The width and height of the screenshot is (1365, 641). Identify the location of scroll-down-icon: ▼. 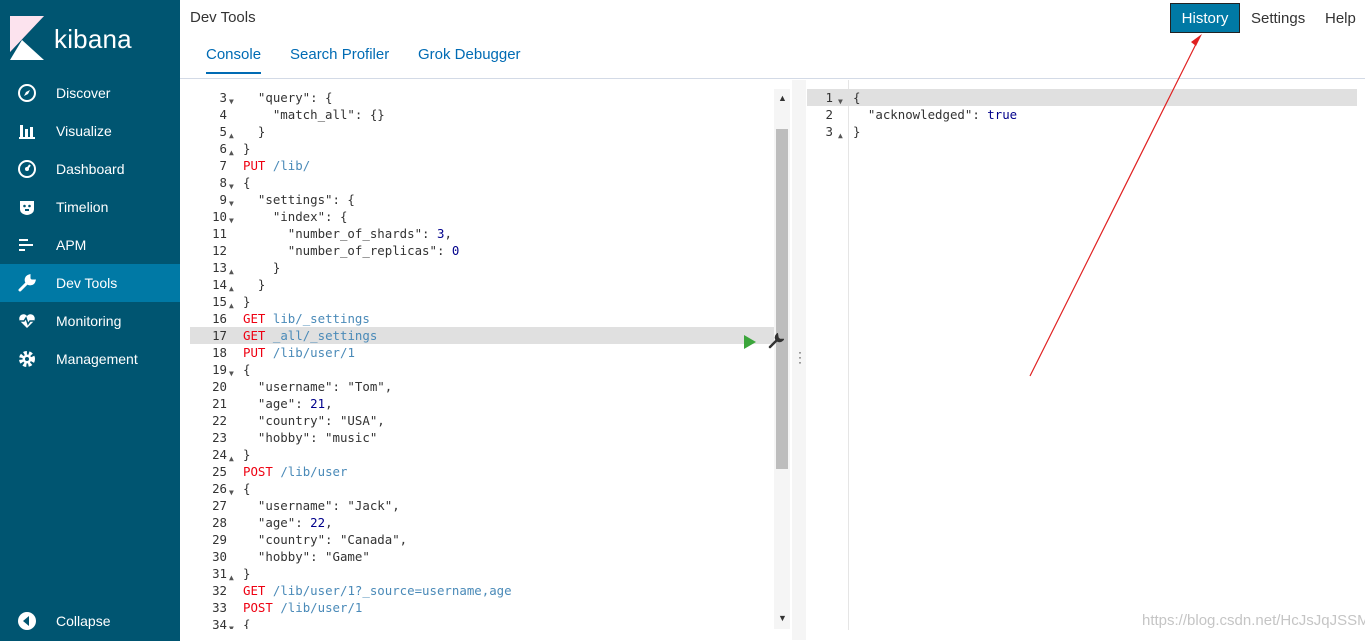
(782, 618).